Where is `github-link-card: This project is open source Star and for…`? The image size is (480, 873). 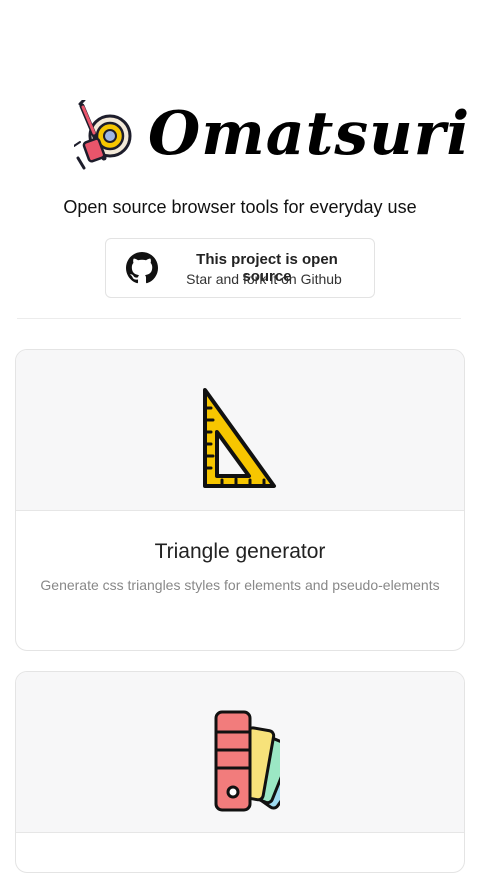
github-link-card: This project is open source Star and for… is located at coordinates (240, 268).